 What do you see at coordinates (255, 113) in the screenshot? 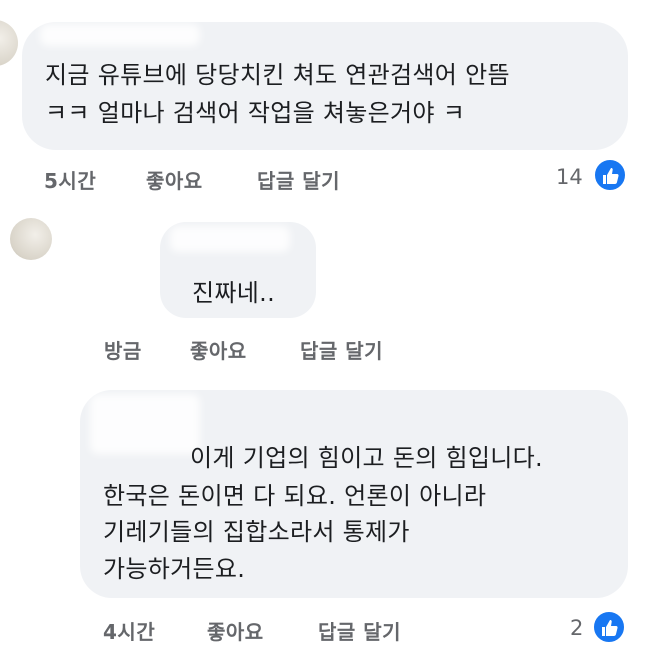
I see `comment-text-line: ㅋㅋ 얼마나 검색어 작업을 쳐놓은거야 ㅋ` at bounding box center [255, 113].